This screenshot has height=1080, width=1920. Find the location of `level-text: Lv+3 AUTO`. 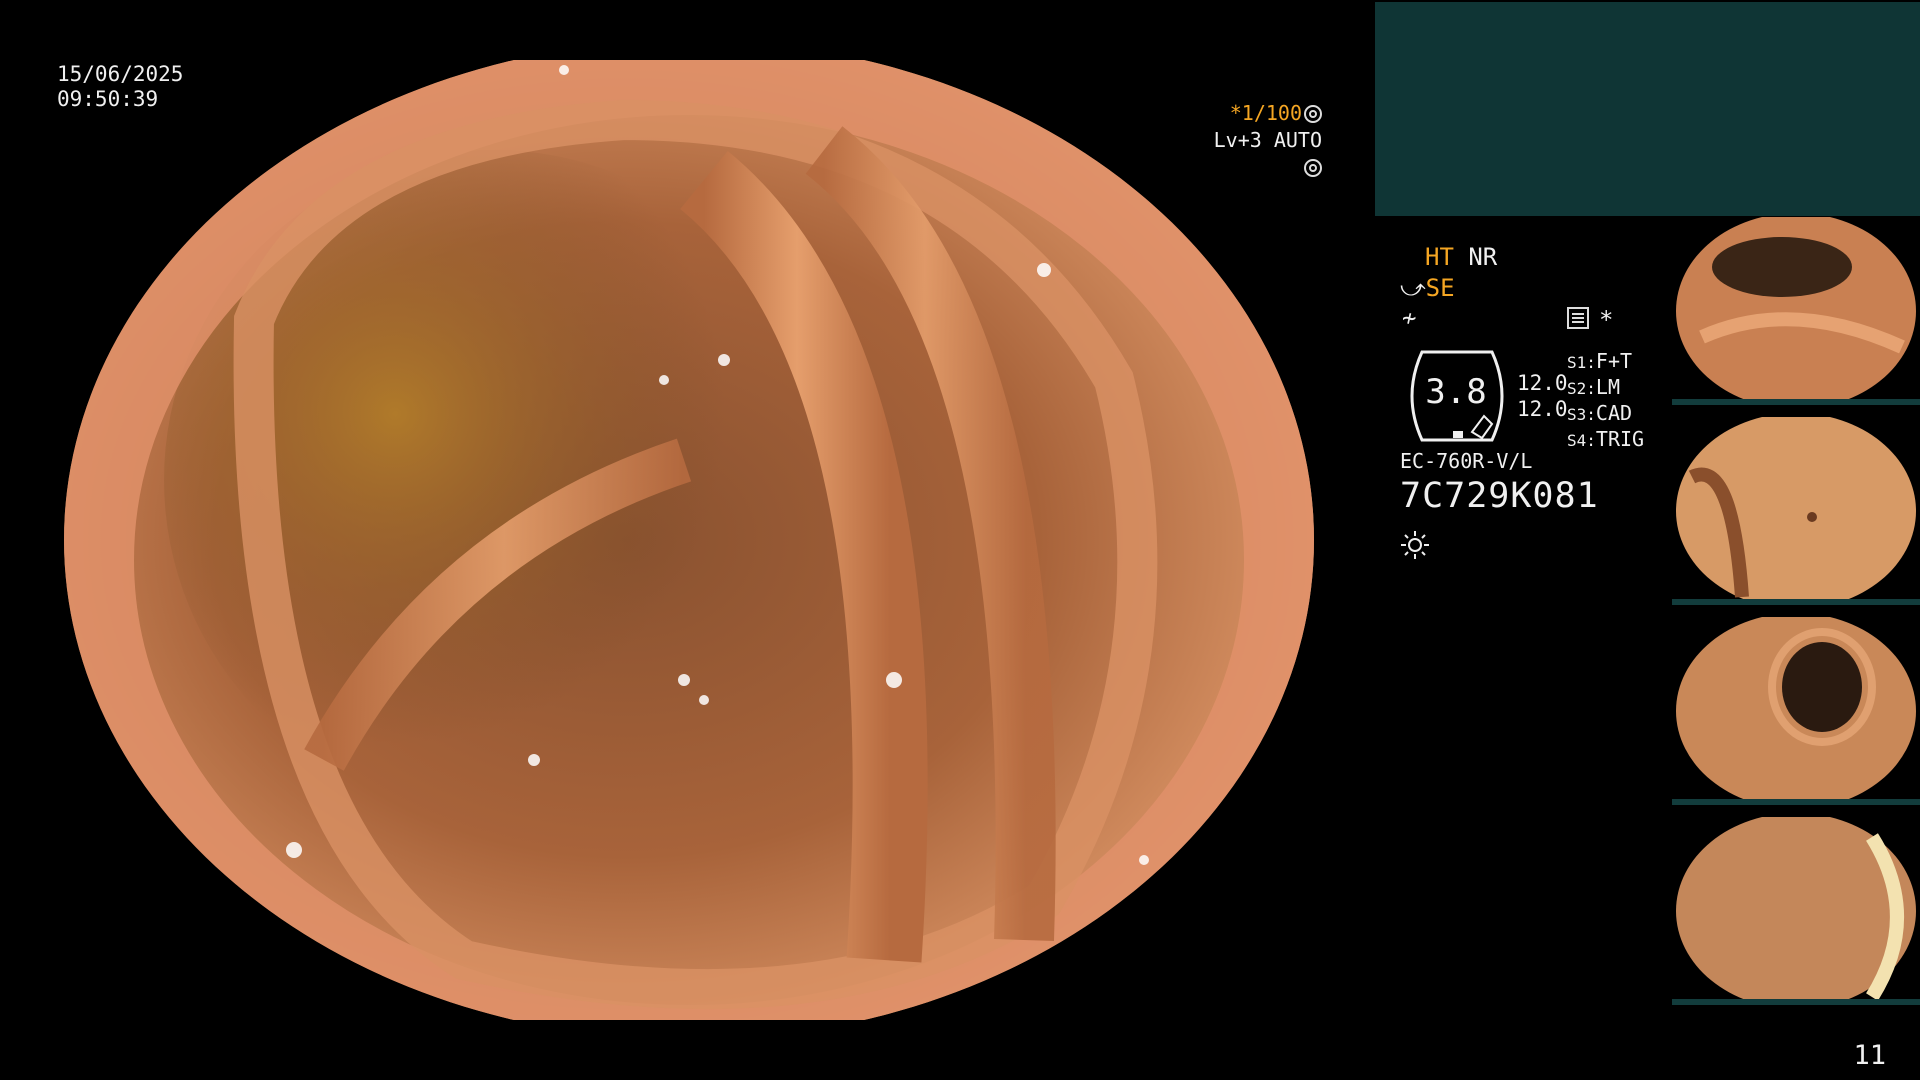

level-text: Lv+3 AUTO is located at coordinates (1267, 140).